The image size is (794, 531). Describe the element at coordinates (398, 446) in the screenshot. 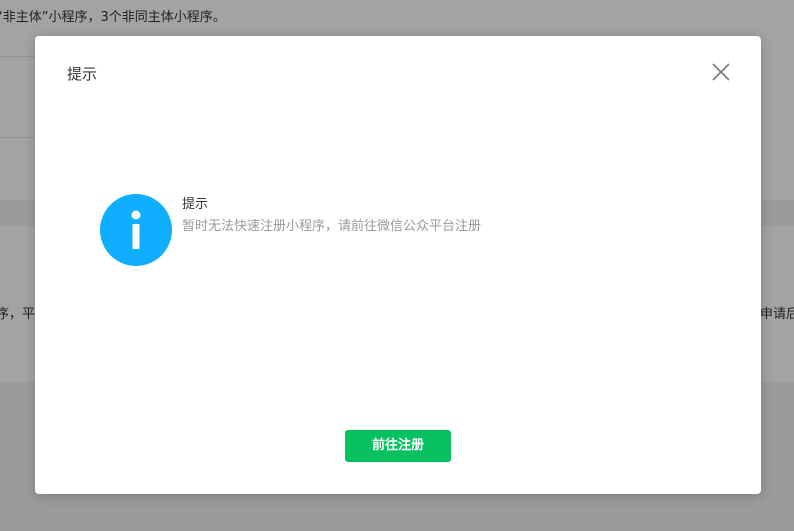

I see `go-register-button: 前往注册` at that location.